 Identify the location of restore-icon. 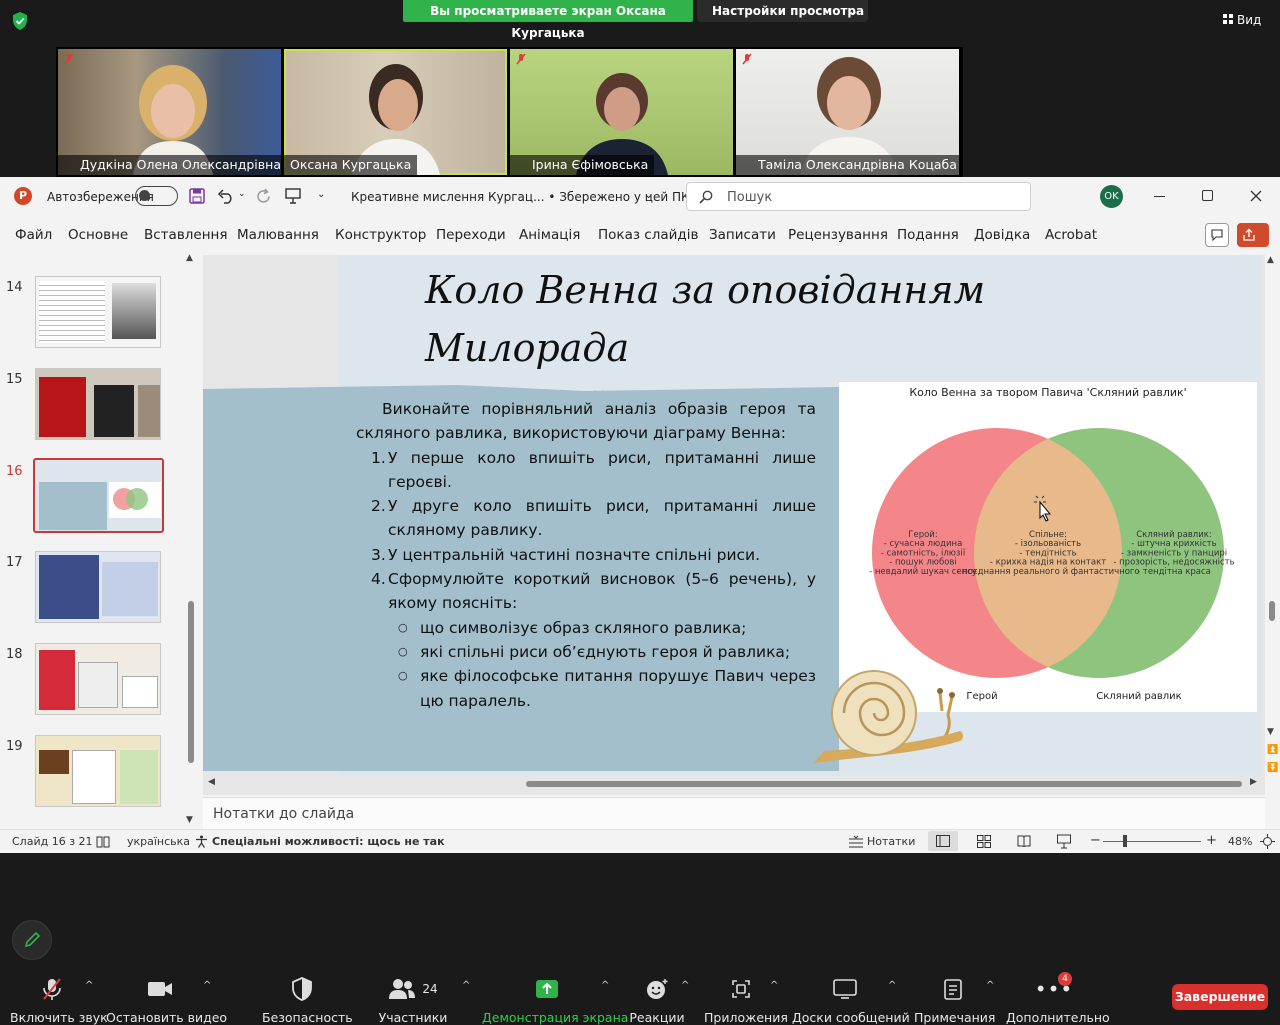
(1207, 195).